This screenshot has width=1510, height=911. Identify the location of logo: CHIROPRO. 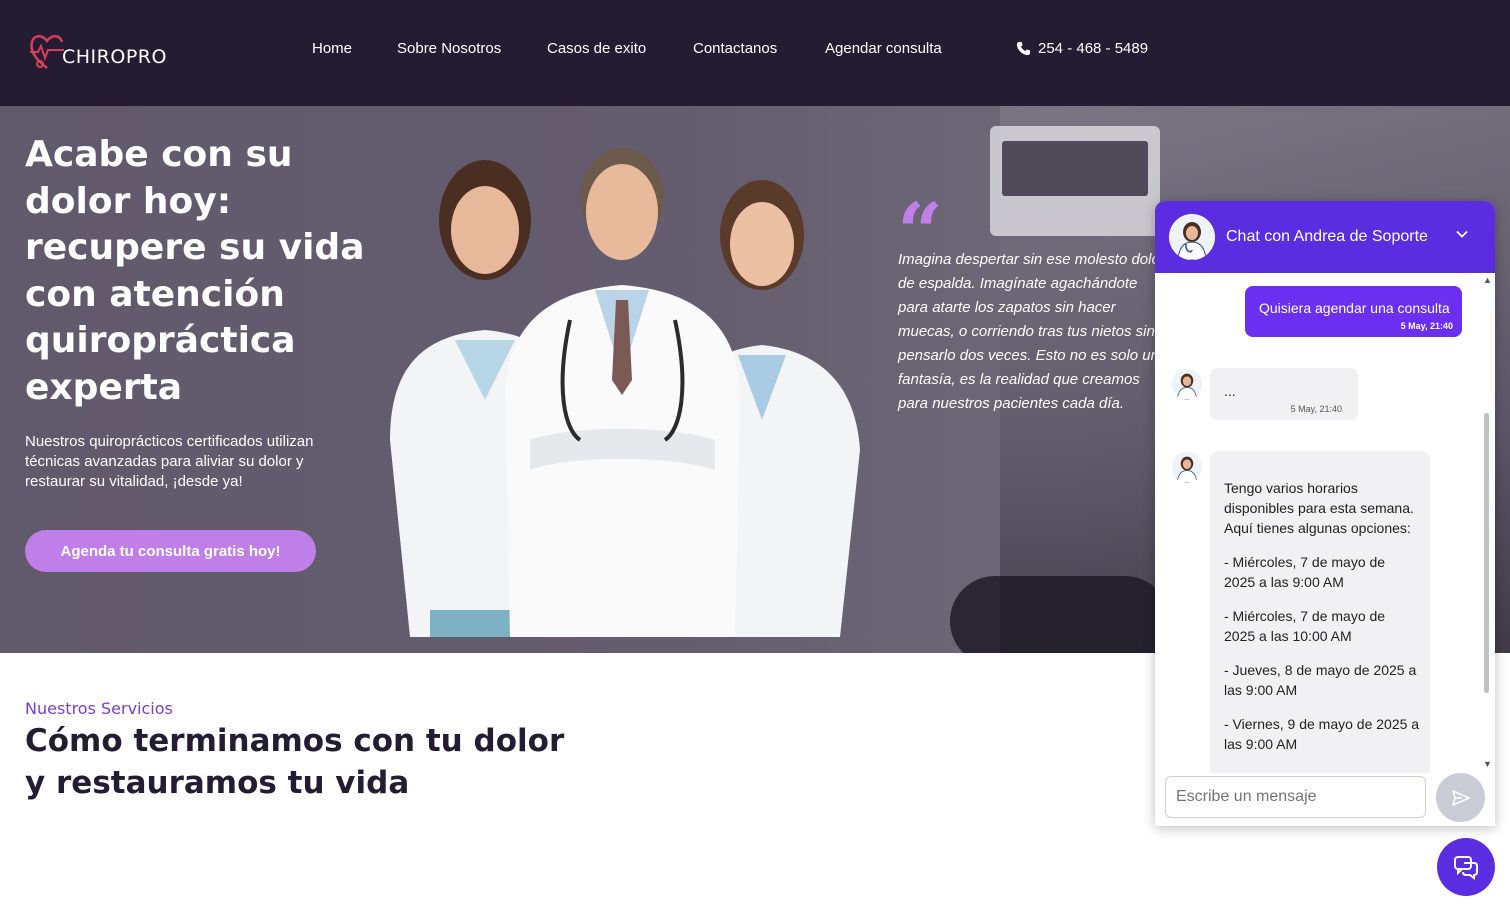
(97, 51).